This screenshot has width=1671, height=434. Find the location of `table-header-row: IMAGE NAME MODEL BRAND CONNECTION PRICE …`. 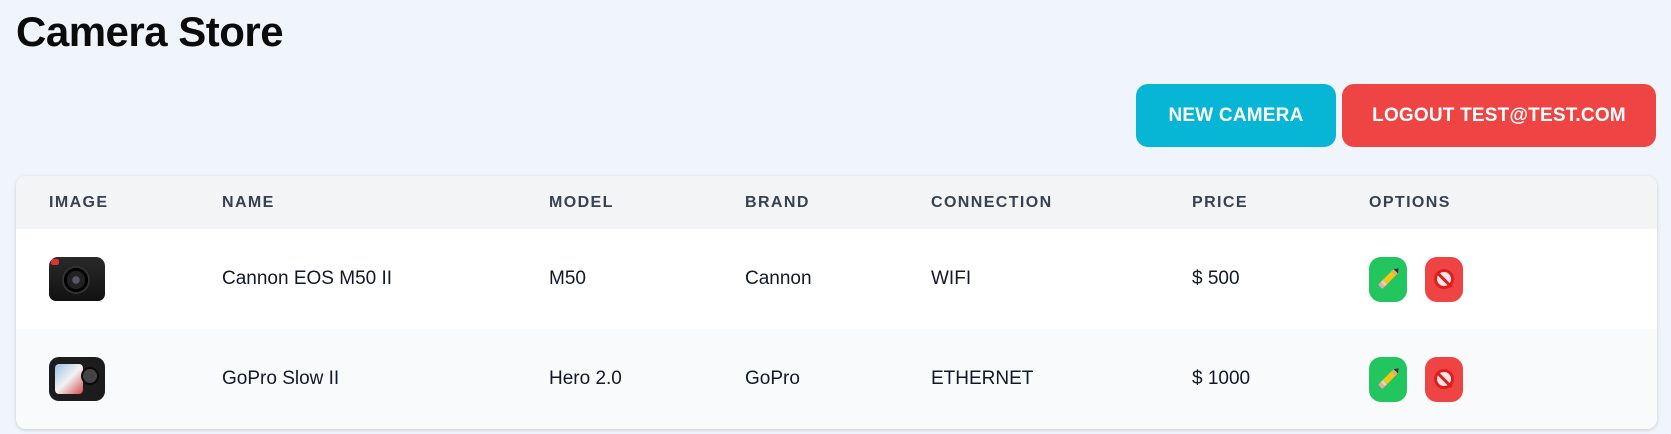

table-header-row: IMAGE NAME MODEL BRAND CONNECTION PRICE … is located at coordinates (836, 202).